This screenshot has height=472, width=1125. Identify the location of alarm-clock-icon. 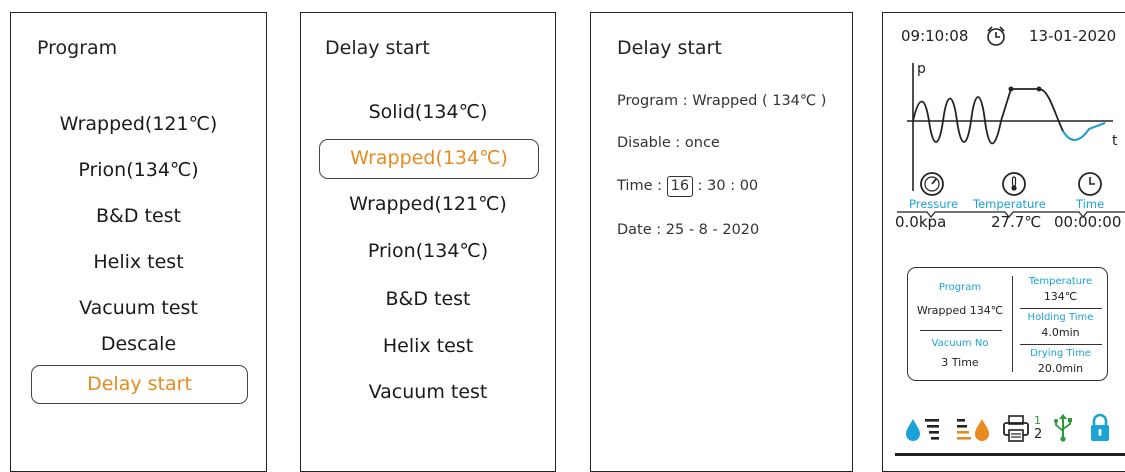
(996, 36).